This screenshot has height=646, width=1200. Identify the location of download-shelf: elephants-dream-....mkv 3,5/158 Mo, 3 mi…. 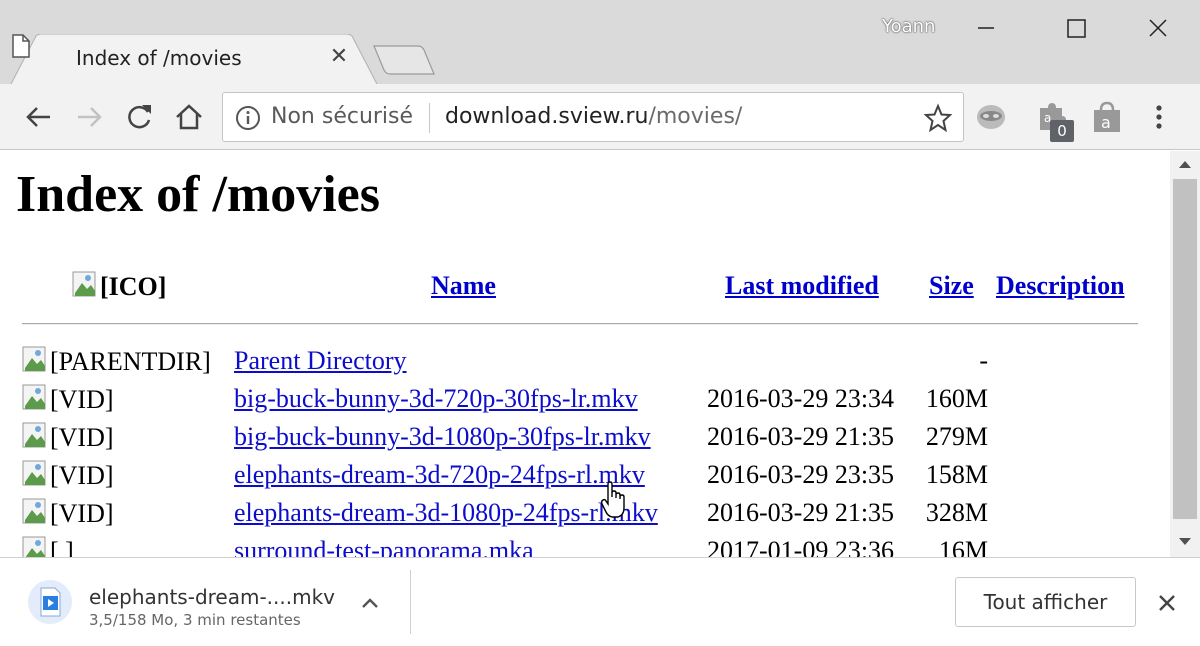
(600, 601).